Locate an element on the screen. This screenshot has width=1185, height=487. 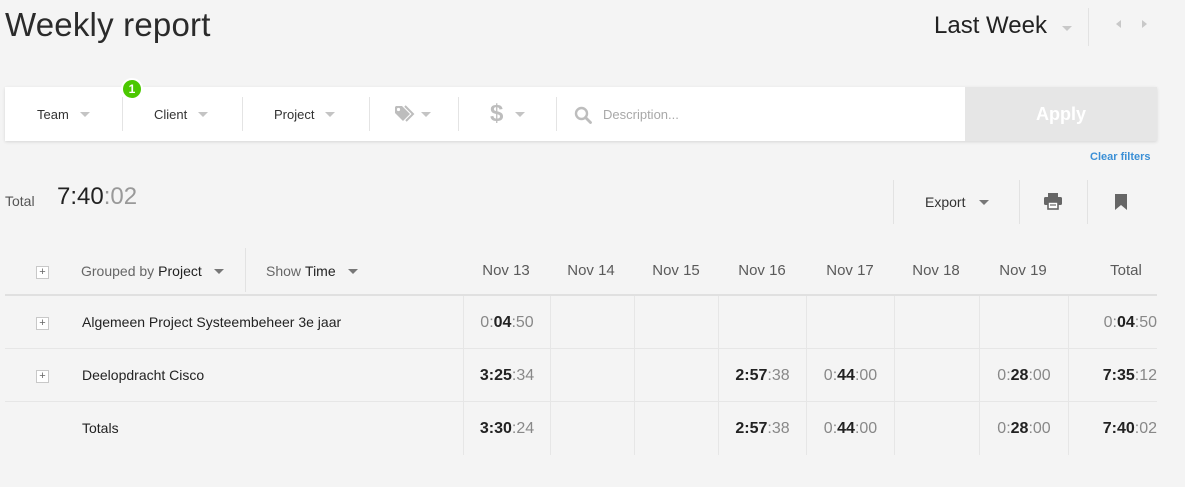
client-filter: Client is located at coordinates (181, 114).